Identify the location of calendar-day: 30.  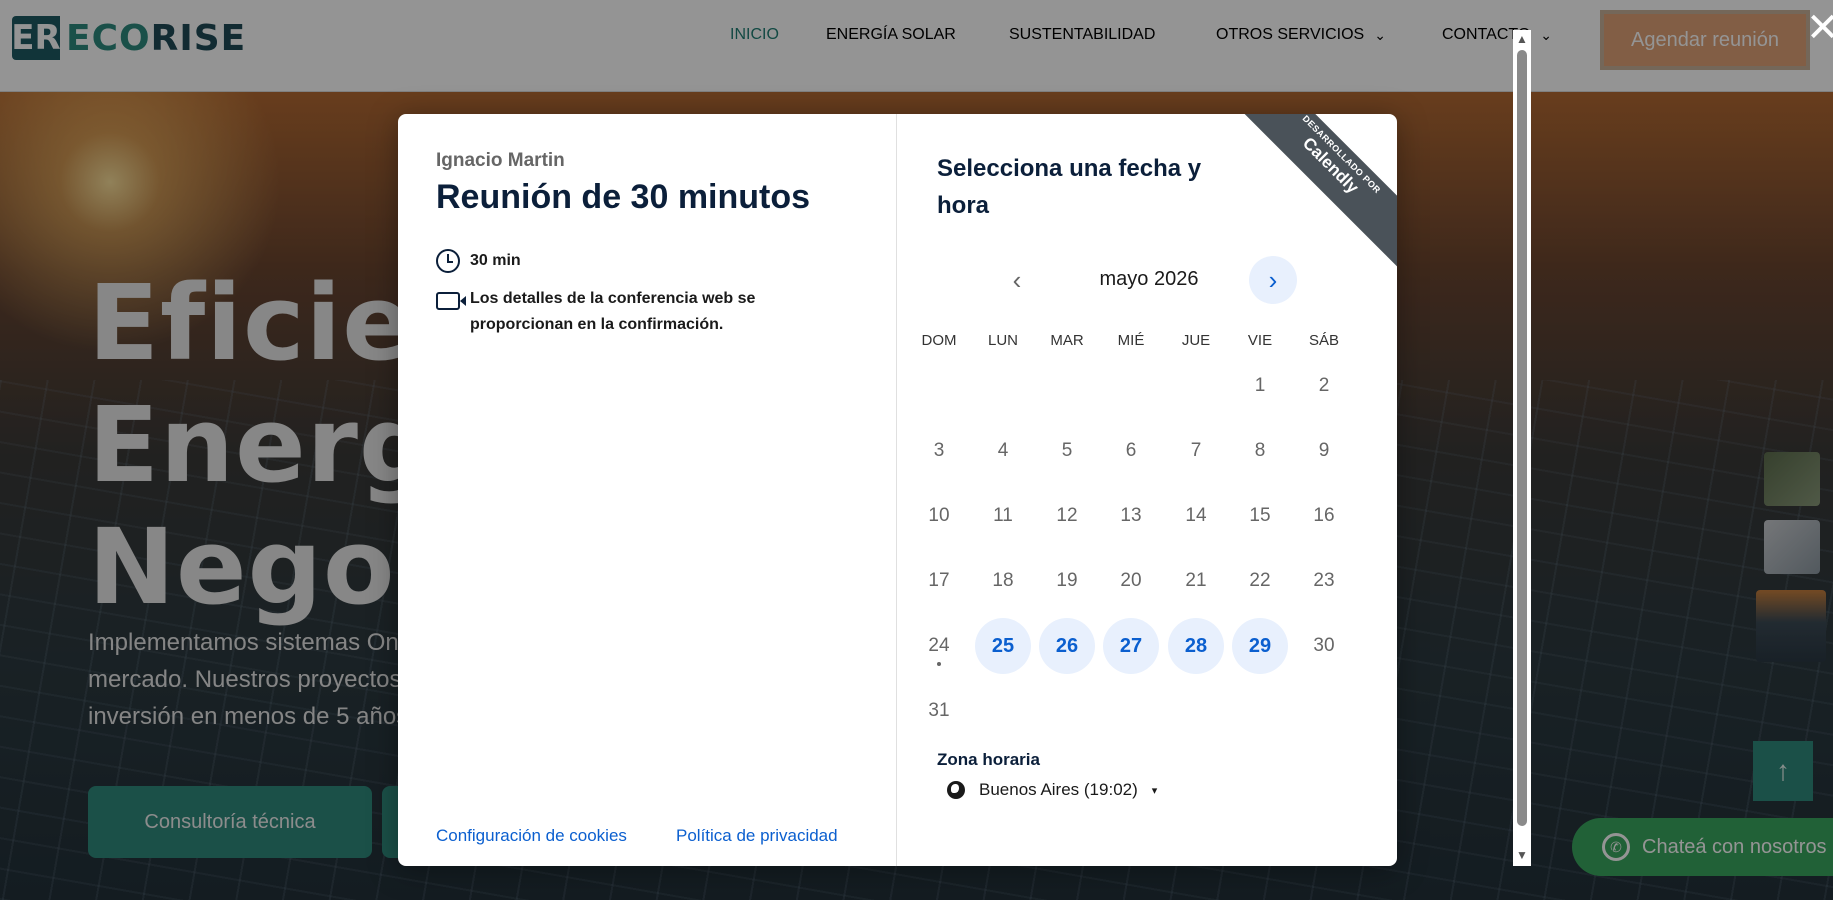
(1324, 645).